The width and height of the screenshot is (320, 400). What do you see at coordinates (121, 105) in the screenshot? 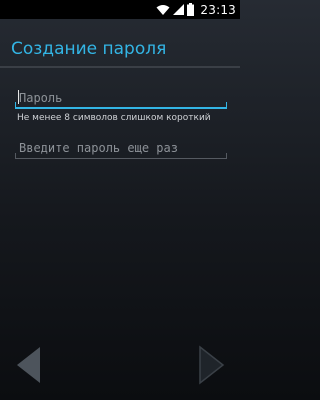
I see `password-field-underline` at bounding box center [121, 105].